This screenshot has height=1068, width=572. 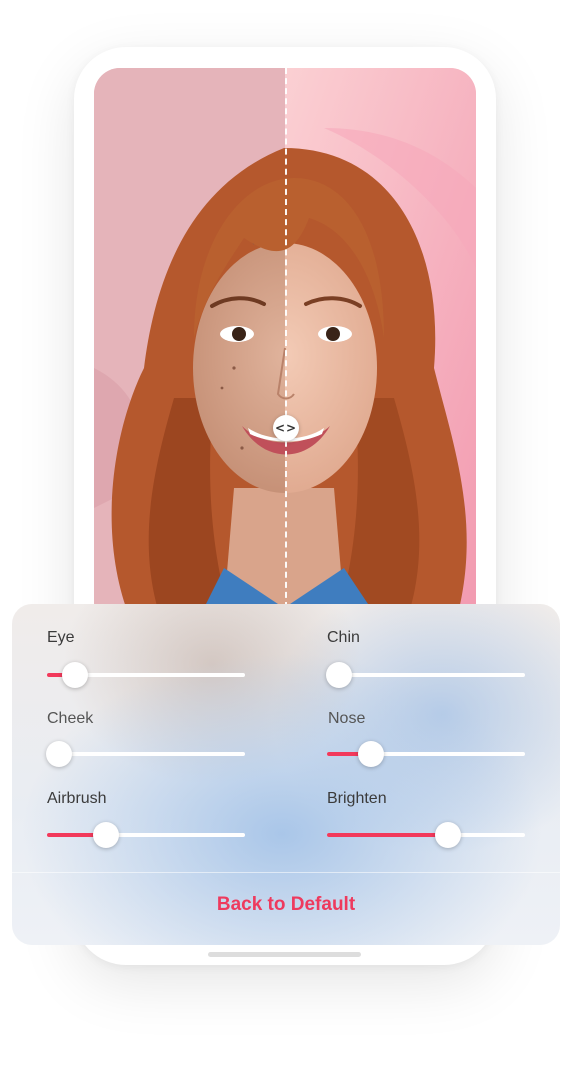 I want to click on compare-arrows-label: <>, so click(x=286, y=428).